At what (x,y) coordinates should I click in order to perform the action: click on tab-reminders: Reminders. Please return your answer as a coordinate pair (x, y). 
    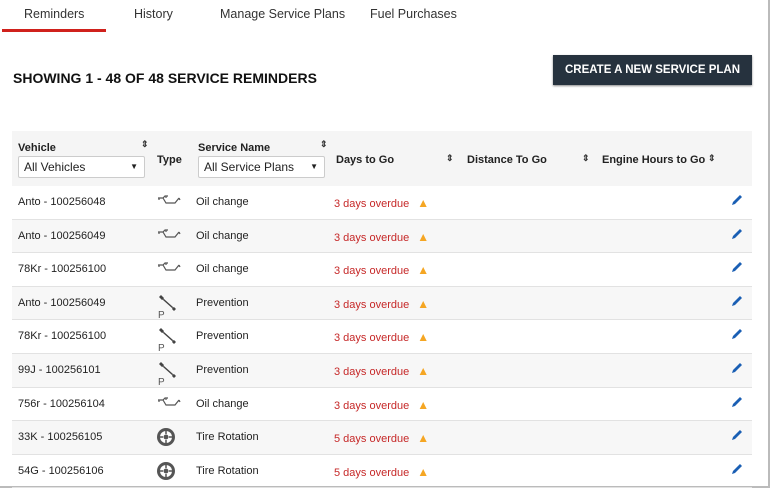
    Looking at the image, I should click on (54, 19).